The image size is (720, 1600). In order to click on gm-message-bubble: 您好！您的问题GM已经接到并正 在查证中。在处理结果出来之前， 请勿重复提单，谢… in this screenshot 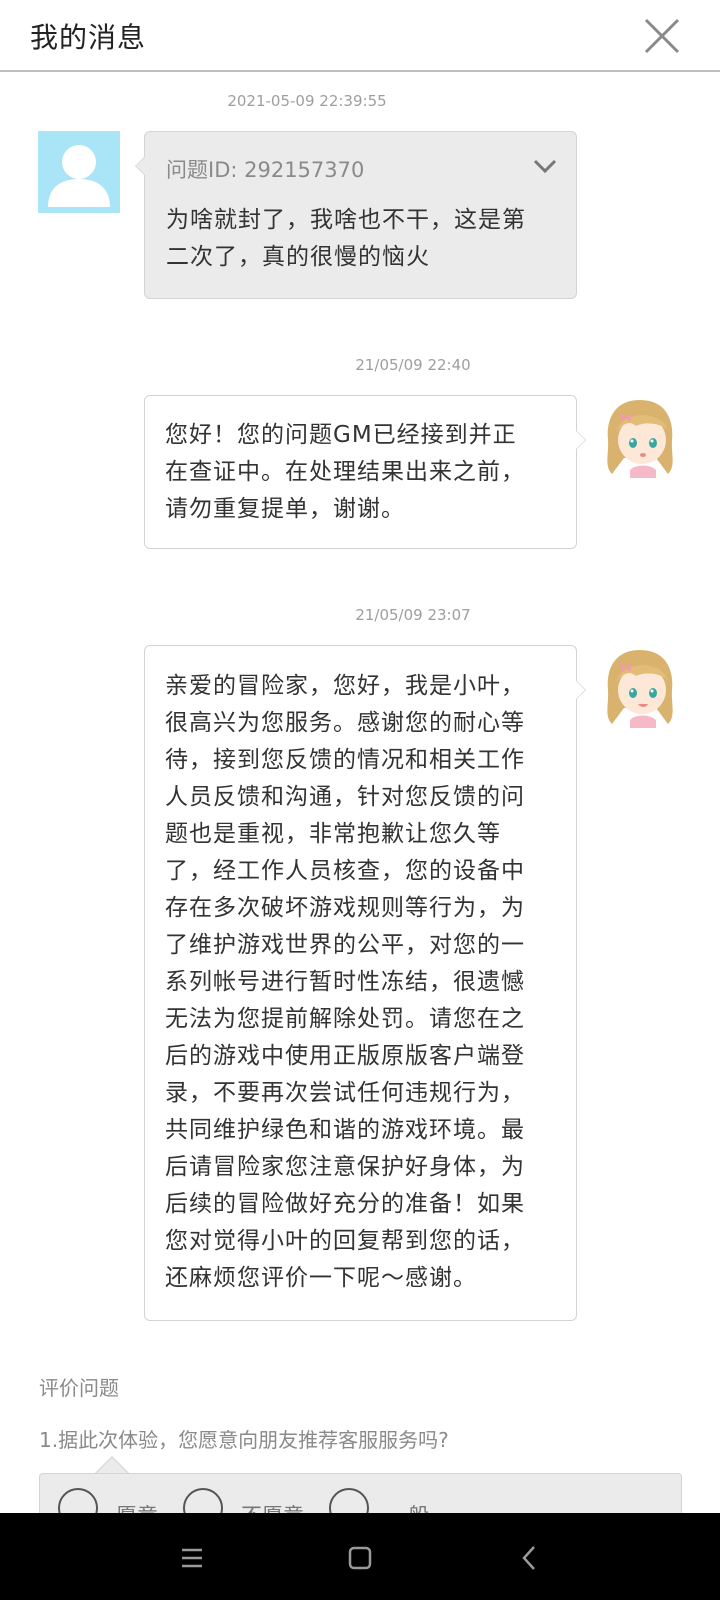, I will do `click(365, 472)`.